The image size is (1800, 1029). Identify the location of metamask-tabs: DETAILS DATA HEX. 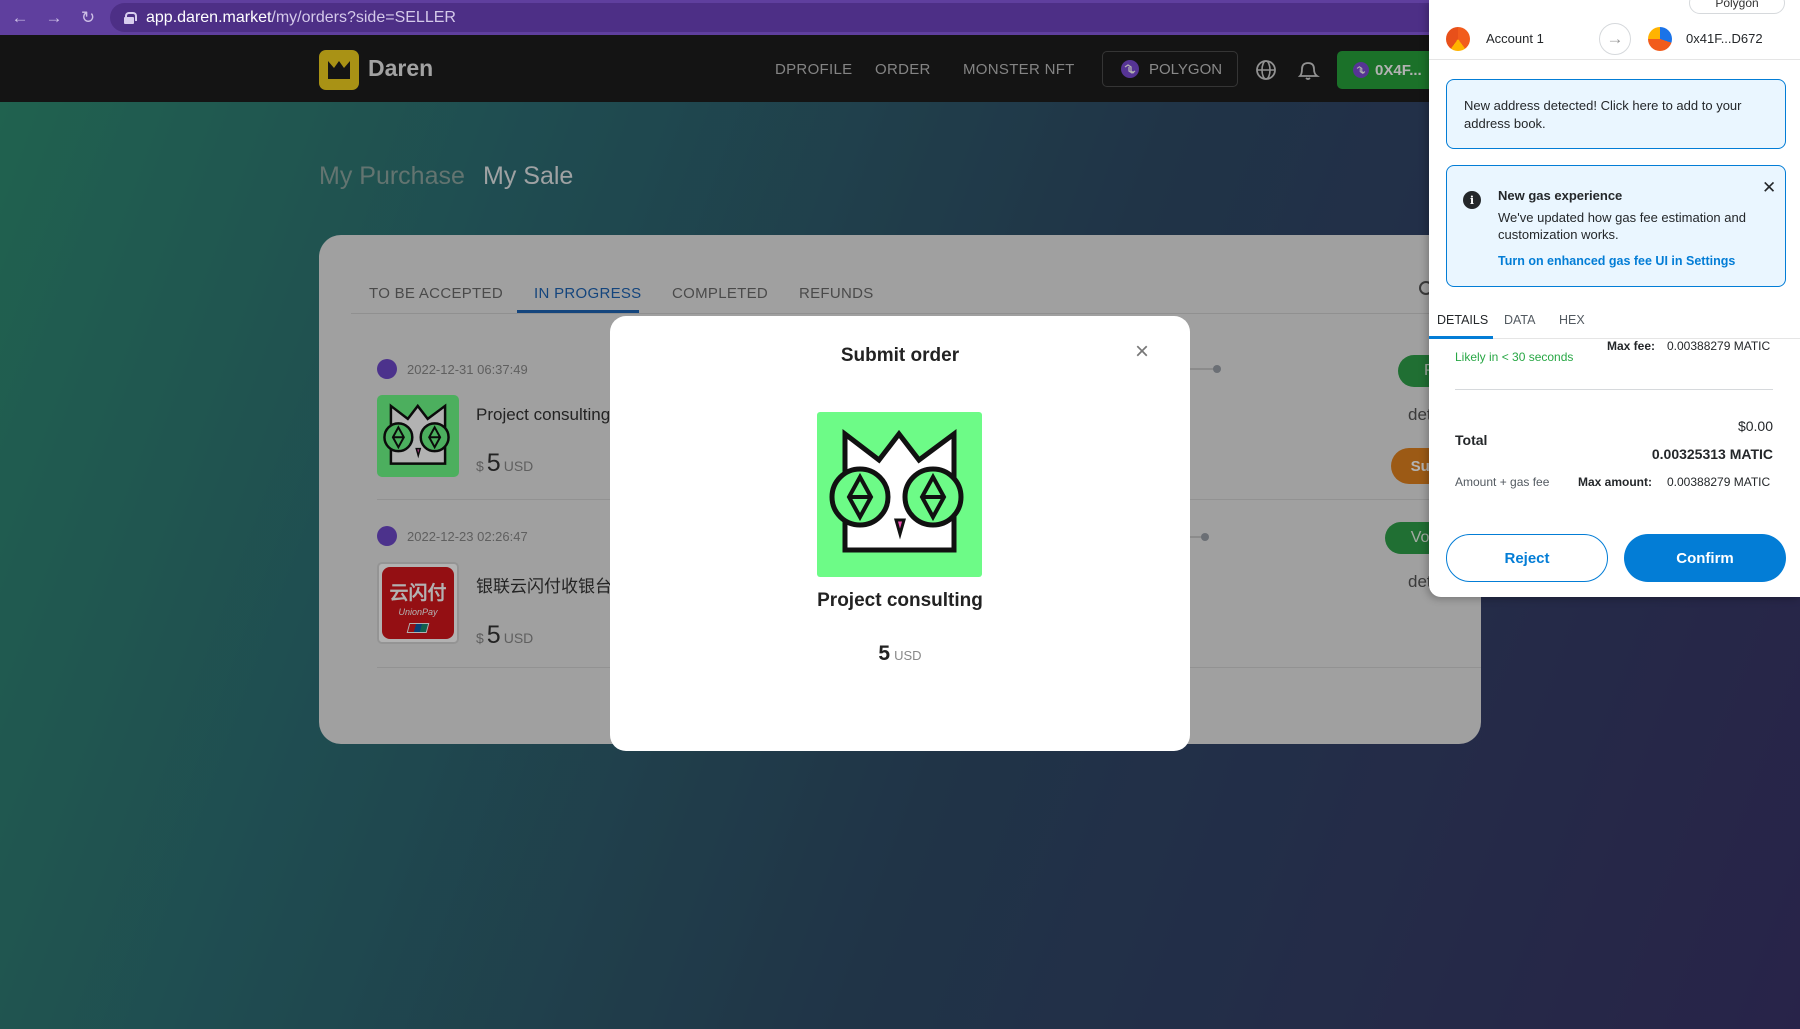
(1614, 321).